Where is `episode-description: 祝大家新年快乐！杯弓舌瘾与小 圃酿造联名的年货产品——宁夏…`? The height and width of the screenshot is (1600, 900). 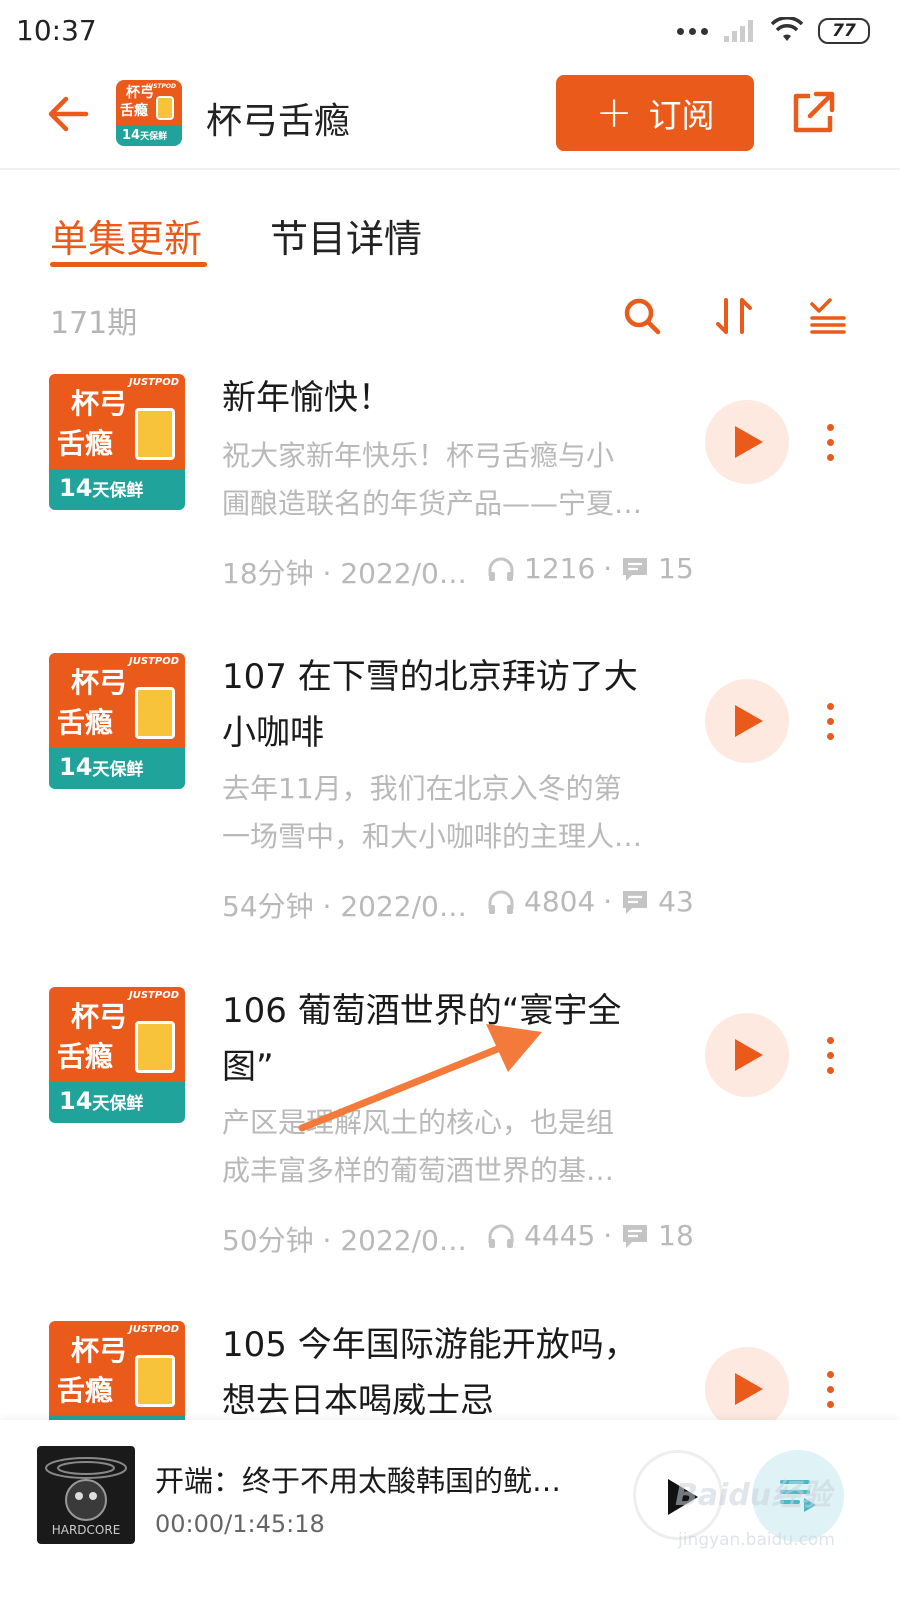
episode-description: 祝大家新年快乐！杯弓舌瘾与小 圃酿造联名的年货产品——宁夏… is located at coordinates (432, 479).